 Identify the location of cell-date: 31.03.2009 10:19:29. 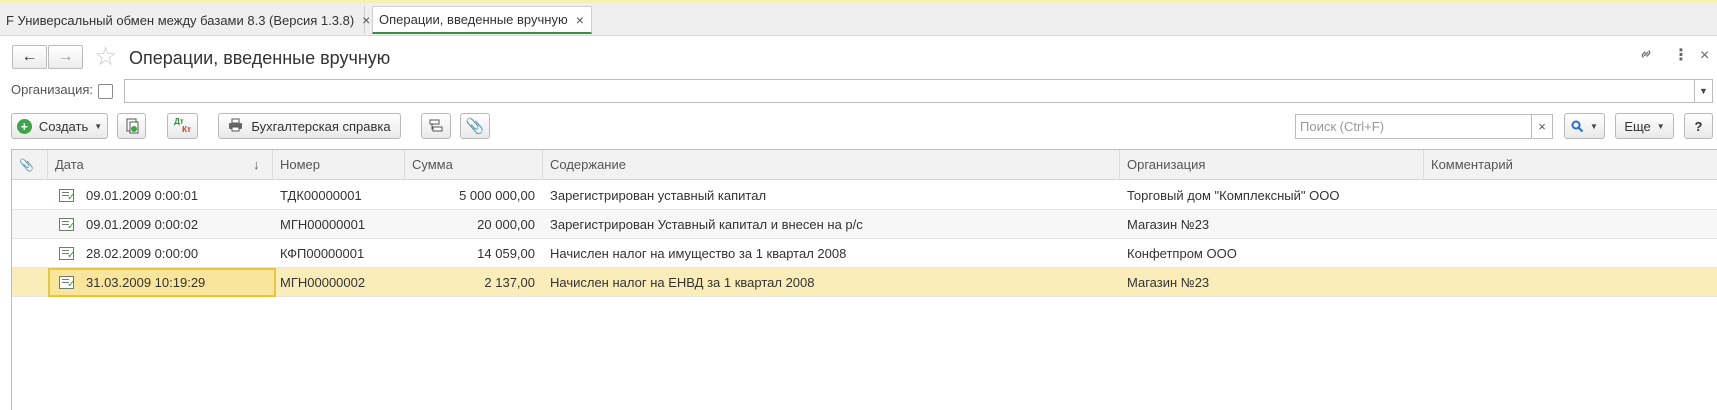
(146, 282).